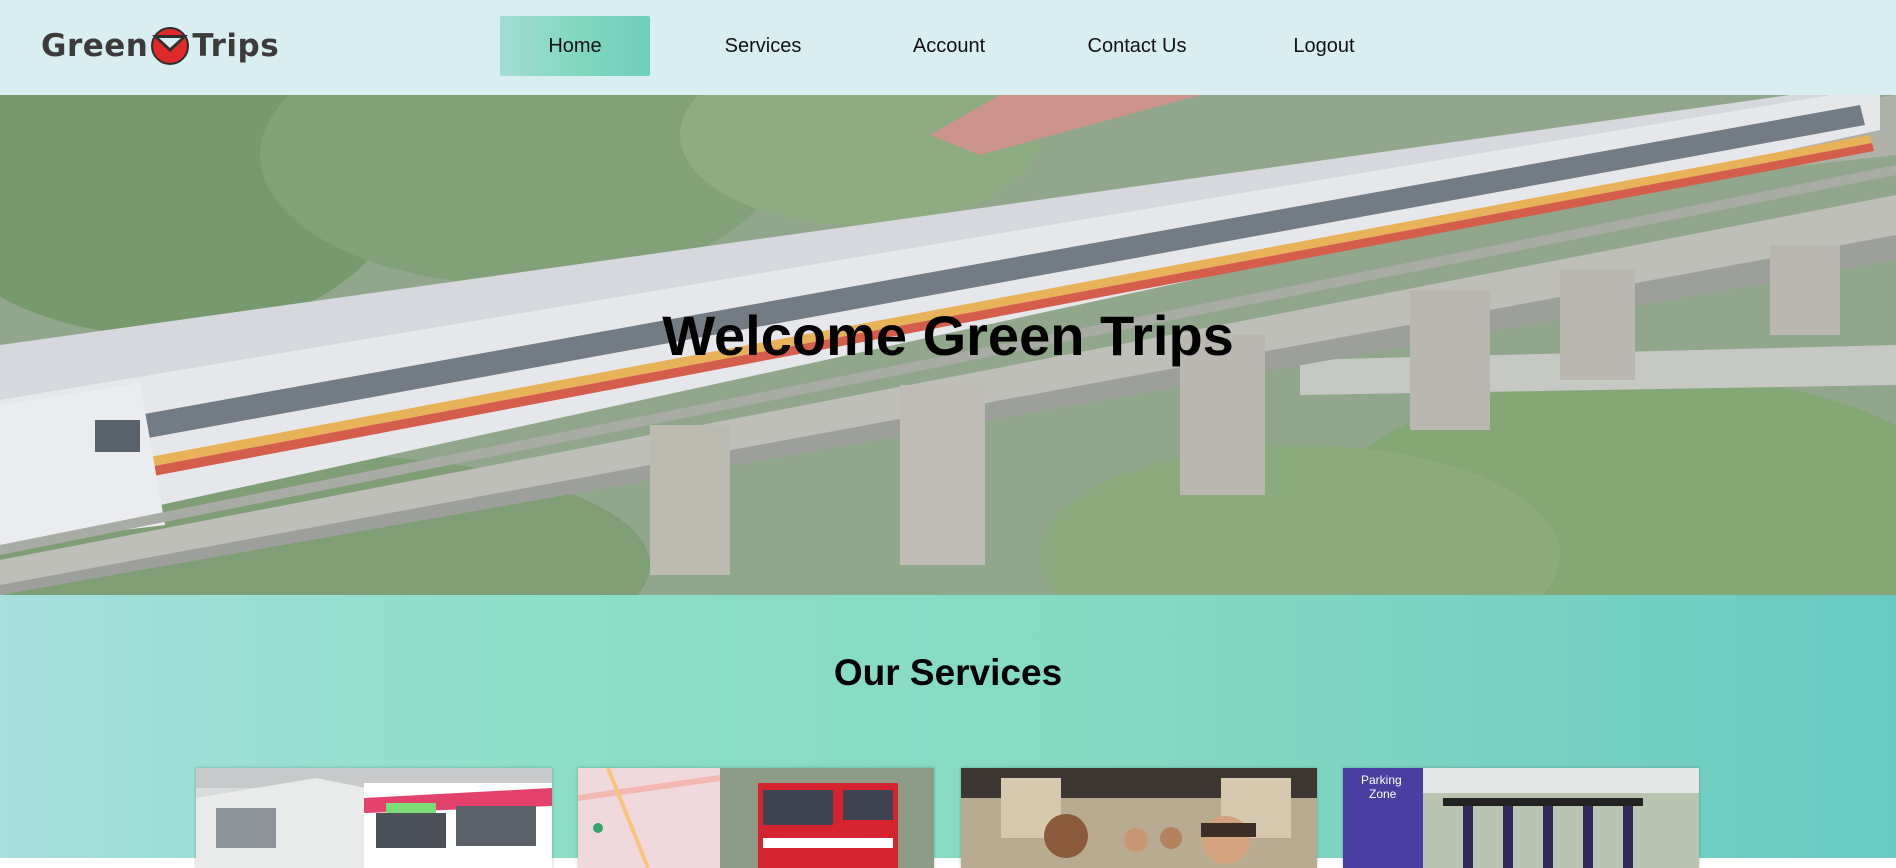 Image resolution: width=1896 pixels, height=868 pixels. I want to click on map-bus-photo-icon, so click(756, 818).